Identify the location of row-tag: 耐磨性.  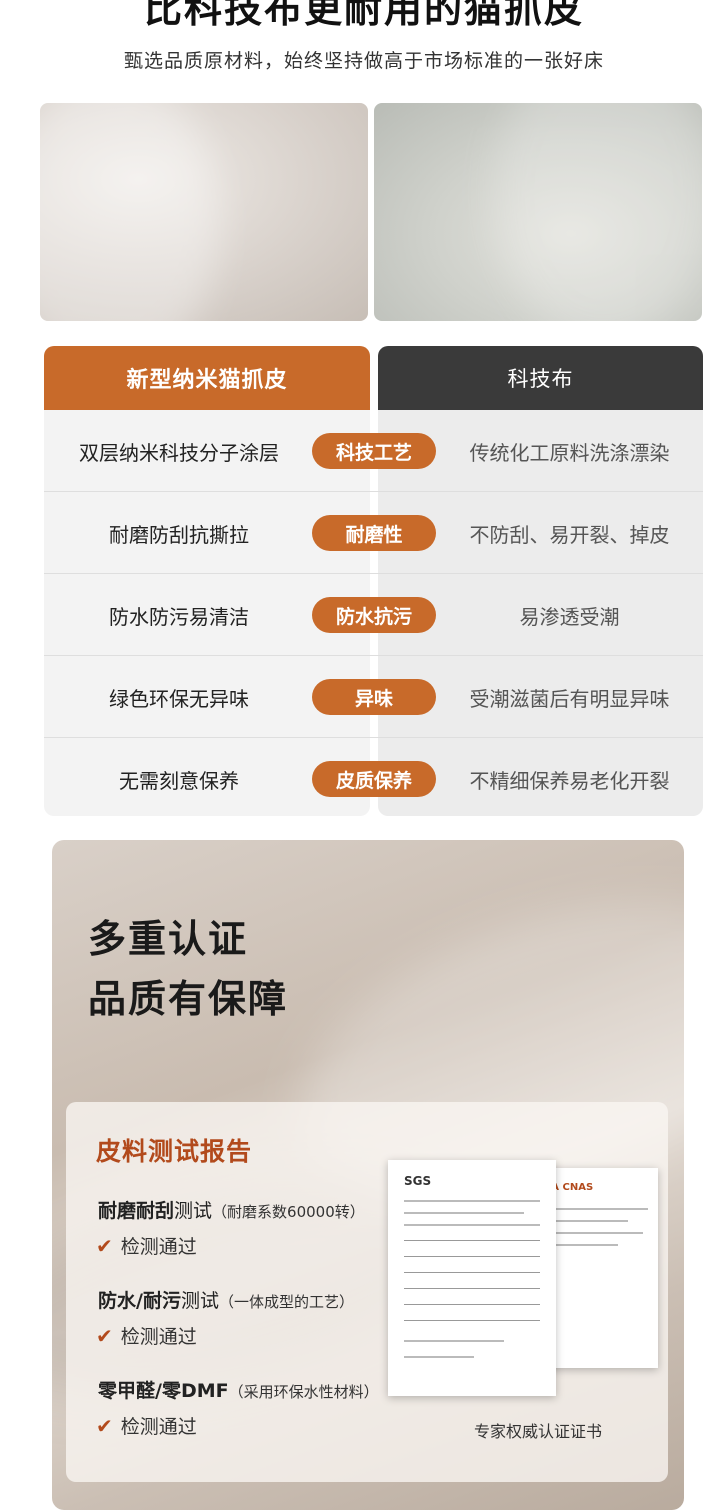
(374, 533).